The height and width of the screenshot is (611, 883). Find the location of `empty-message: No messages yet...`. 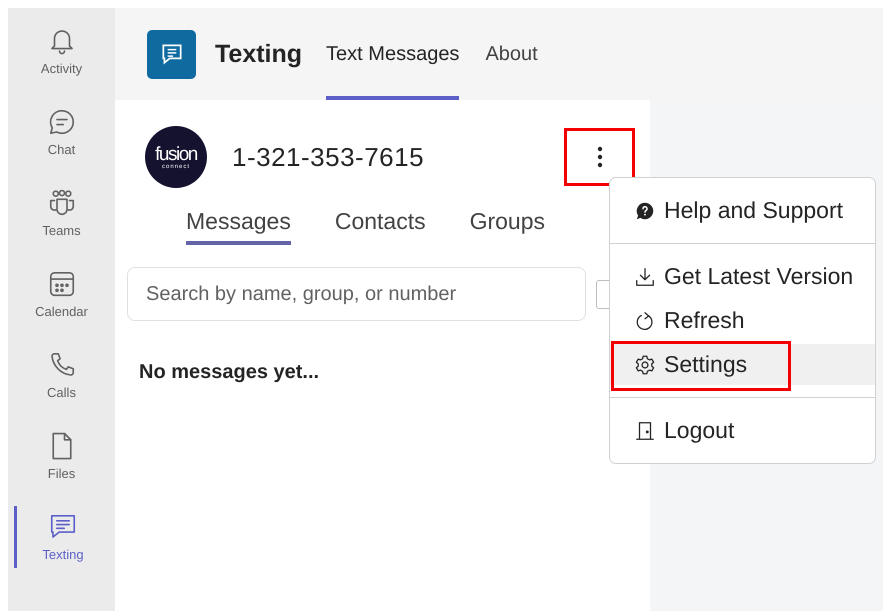

empty-message: No messages yet... is located at coordinates (229, 372).